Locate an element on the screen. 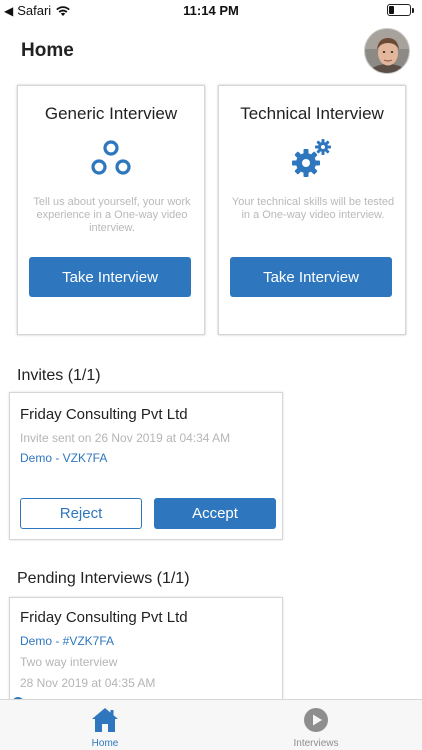 This screenshot has width=422, height=750. invites-section-title: Invites (1/1) is located at coordinates (59, 375).